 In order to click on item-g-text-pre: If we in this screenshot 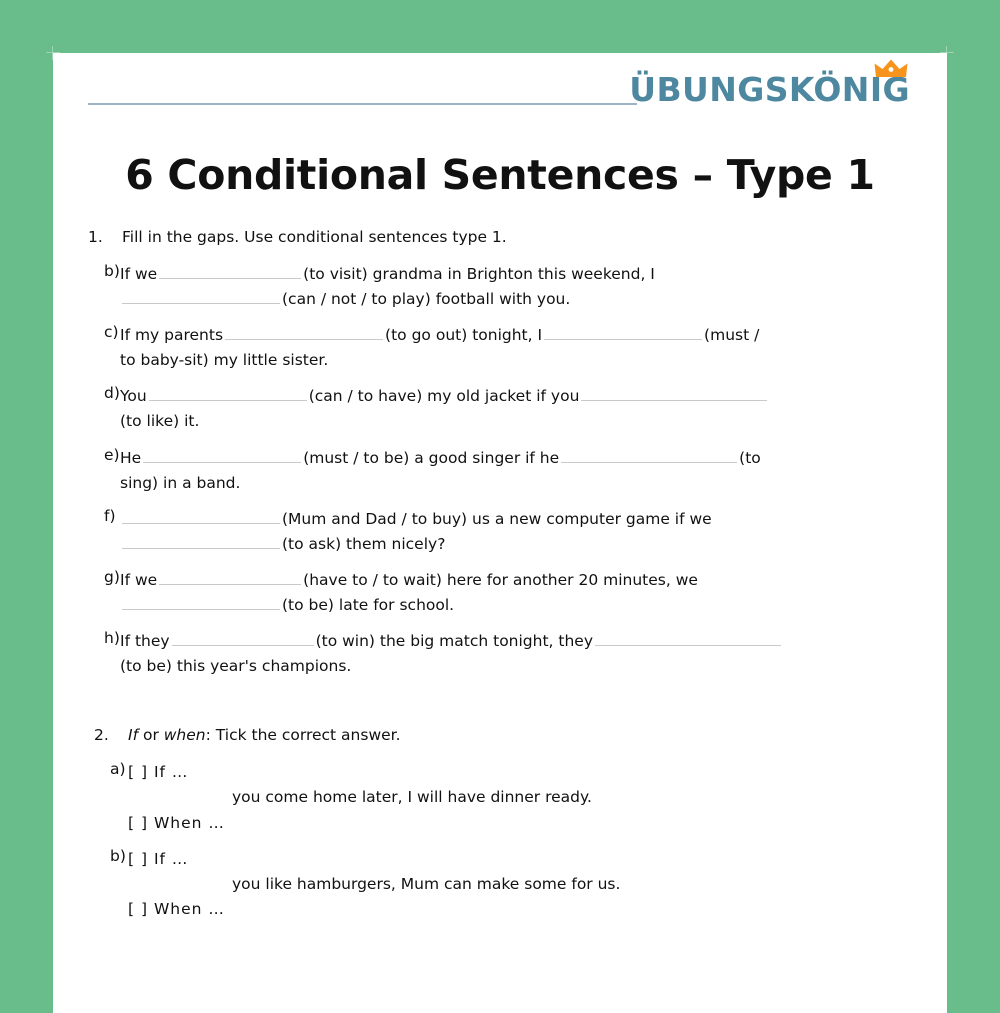, I will do `click(139, 580)`.